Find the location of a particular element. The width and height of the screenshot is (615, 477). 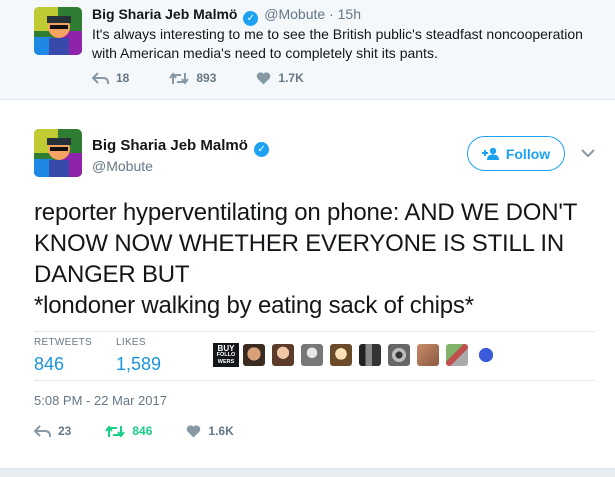

reply-count: 23 is located at coordinates (65, 431).